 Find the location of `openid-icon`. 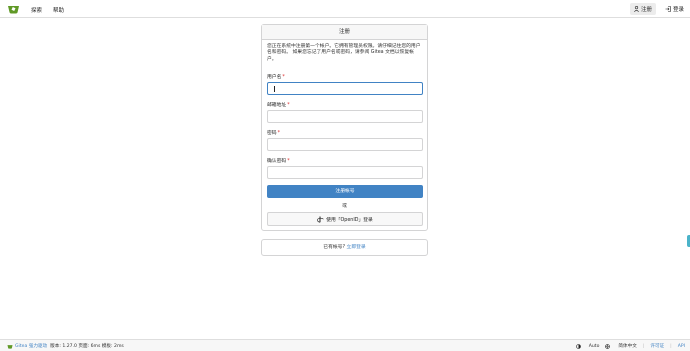

openid-icon is located at coordinates (320, 219).